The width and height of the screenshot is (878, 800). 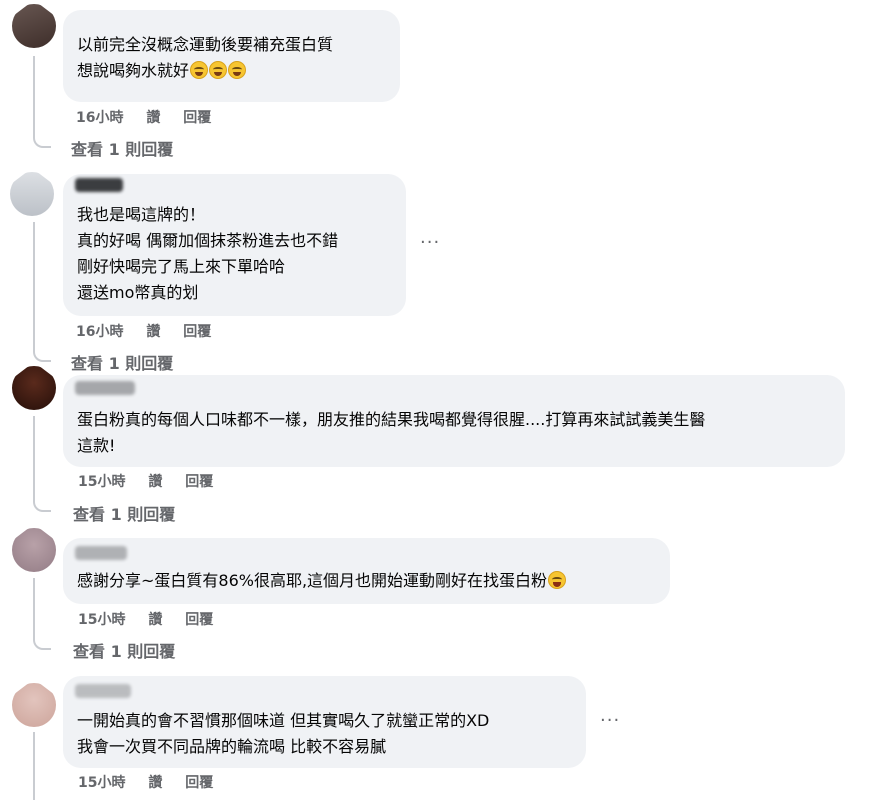 I want to click on comment-text: 以前完全沒概念運動後要補充蛋白質, so click(x=205, y=44).